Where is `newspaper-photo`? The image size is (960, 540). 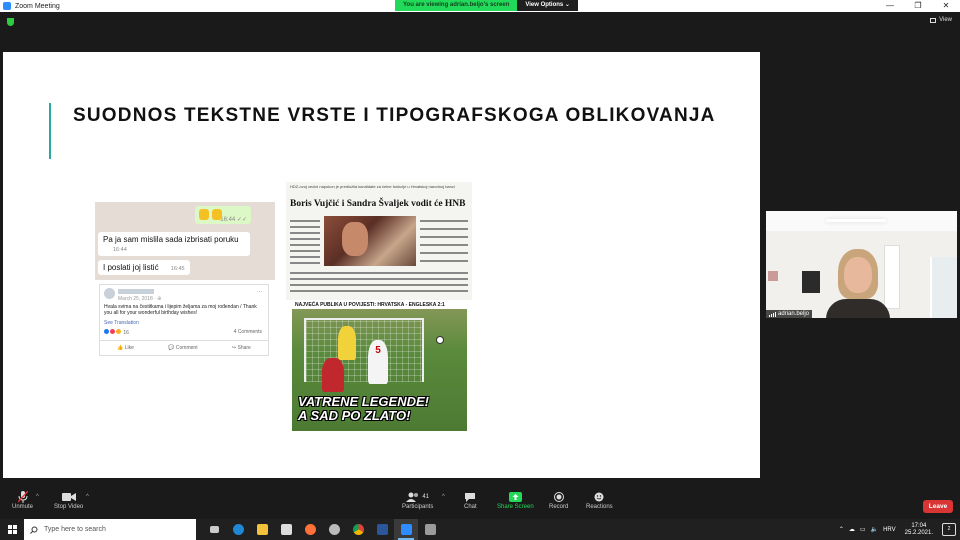 newspaper-photo is located at coordinates (370, 241).